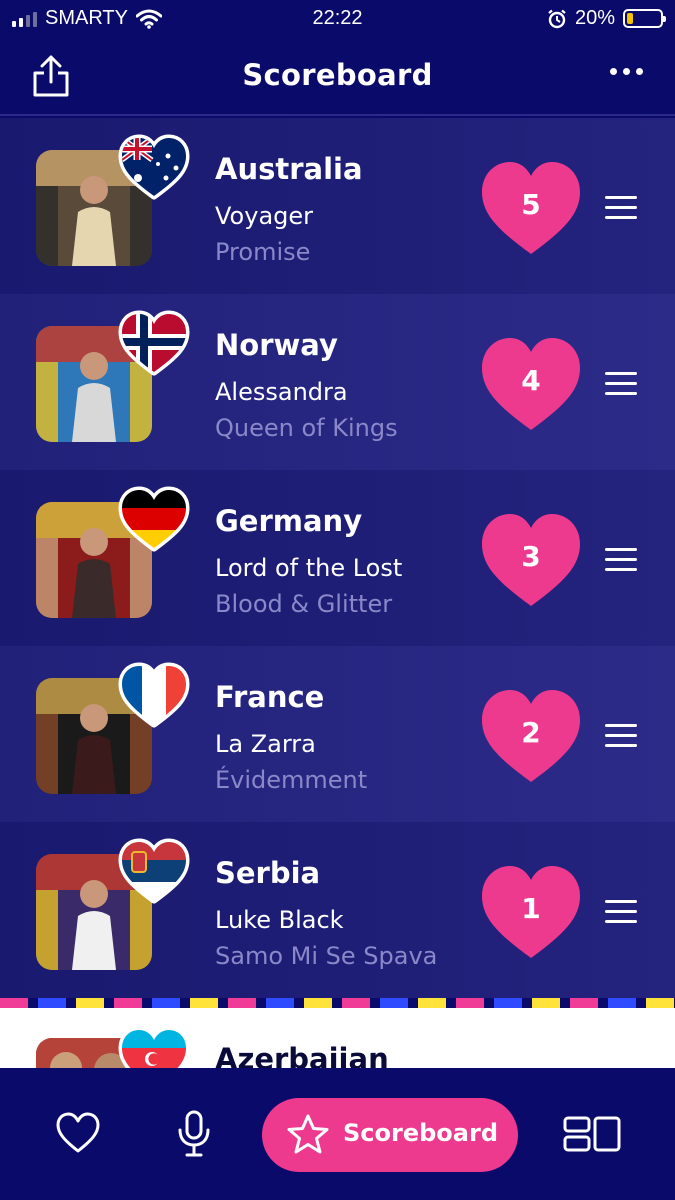  Describe the element at coordinates (268, 873) in the screenshot. I see `country-name: Serbia` at that location.